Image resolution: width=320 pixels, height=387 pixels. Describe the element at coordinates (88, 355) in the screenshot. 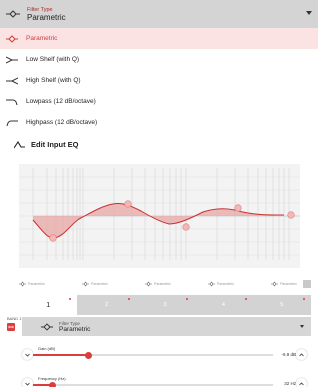

I see `gain-slider-thumb` at that location.